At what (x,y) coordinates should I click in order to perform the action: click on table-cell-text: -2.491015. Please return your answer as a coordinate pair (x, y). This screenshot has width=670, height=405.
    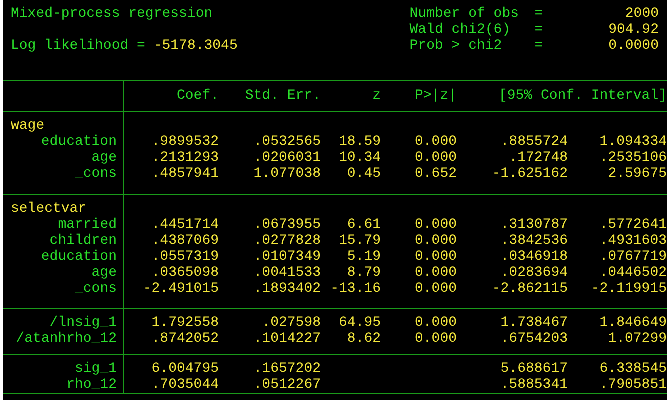
    Looking at the image, I should click on (180, 289).